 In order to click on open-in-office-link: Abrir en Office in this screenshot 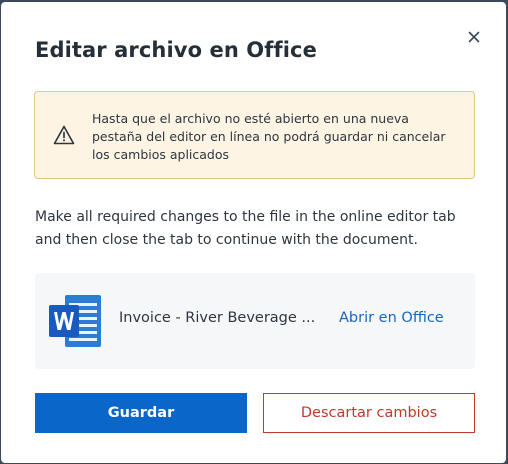, I will do `click(391, 318)`.